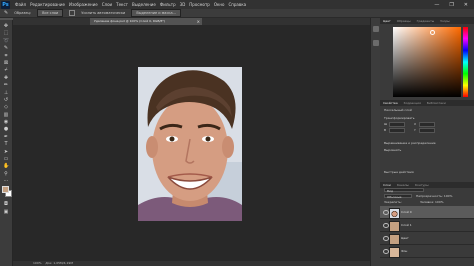 Image resolution: width=474 pixels, height=266 pixels. What do you see at coordinates (427, 62) in the screenshot?
I see `color-picker-field` at bounding box center [427, 62].